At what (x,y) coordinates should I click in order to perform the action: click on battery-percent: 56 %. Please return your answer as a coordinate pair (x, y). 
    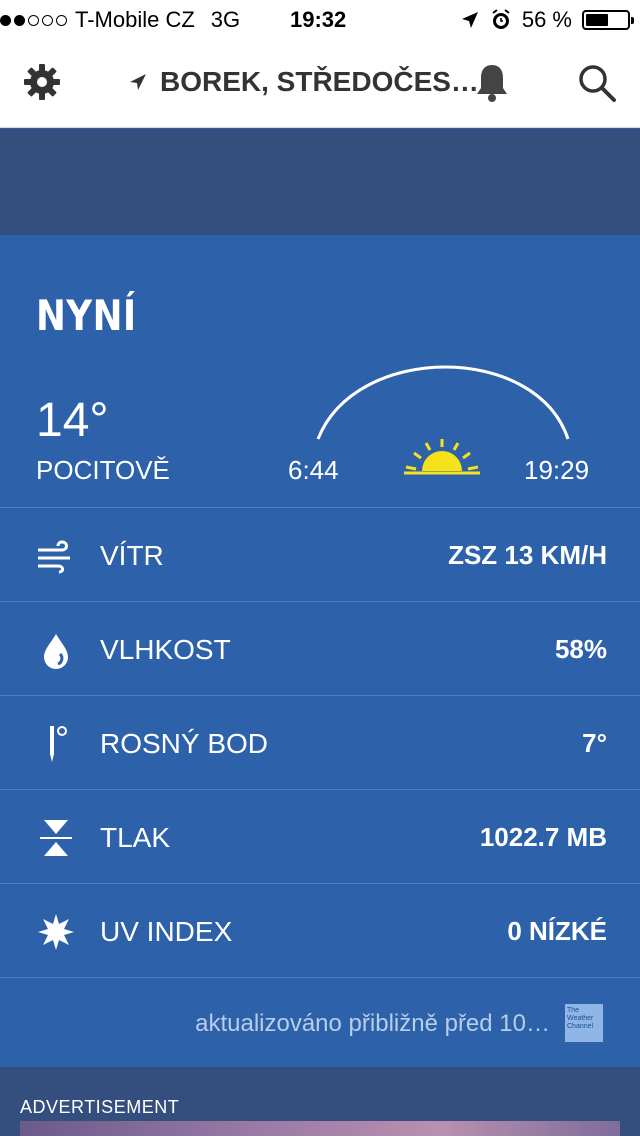
    Looking at the image, I should click on (546, 19).